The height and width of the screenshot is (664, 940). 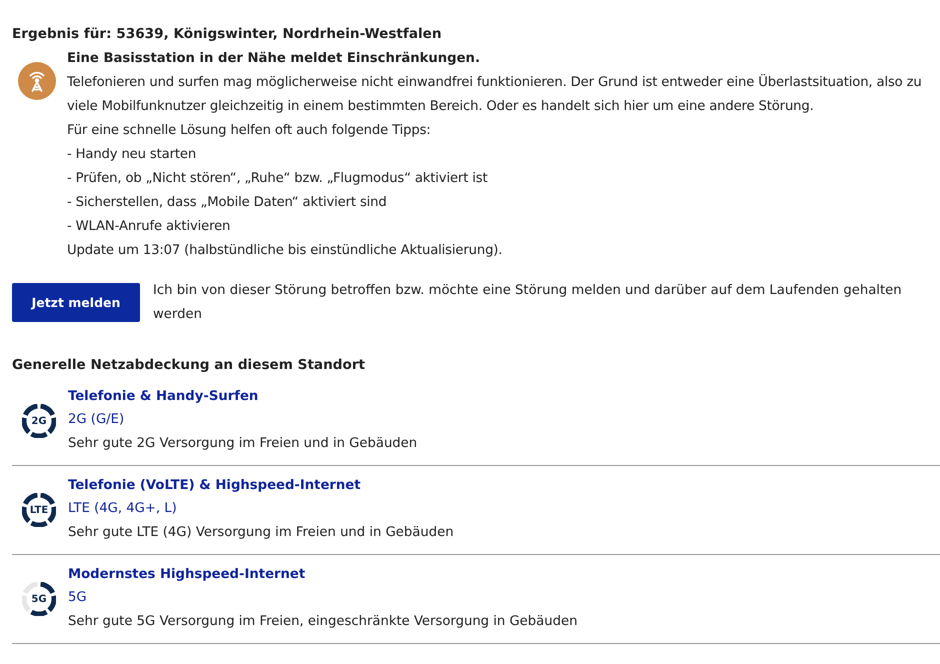 I want to click on coverage-description: Sehr gute LTE (4G) Versorgung im Freien und in Gebäuden, so click(x=261, y=533).